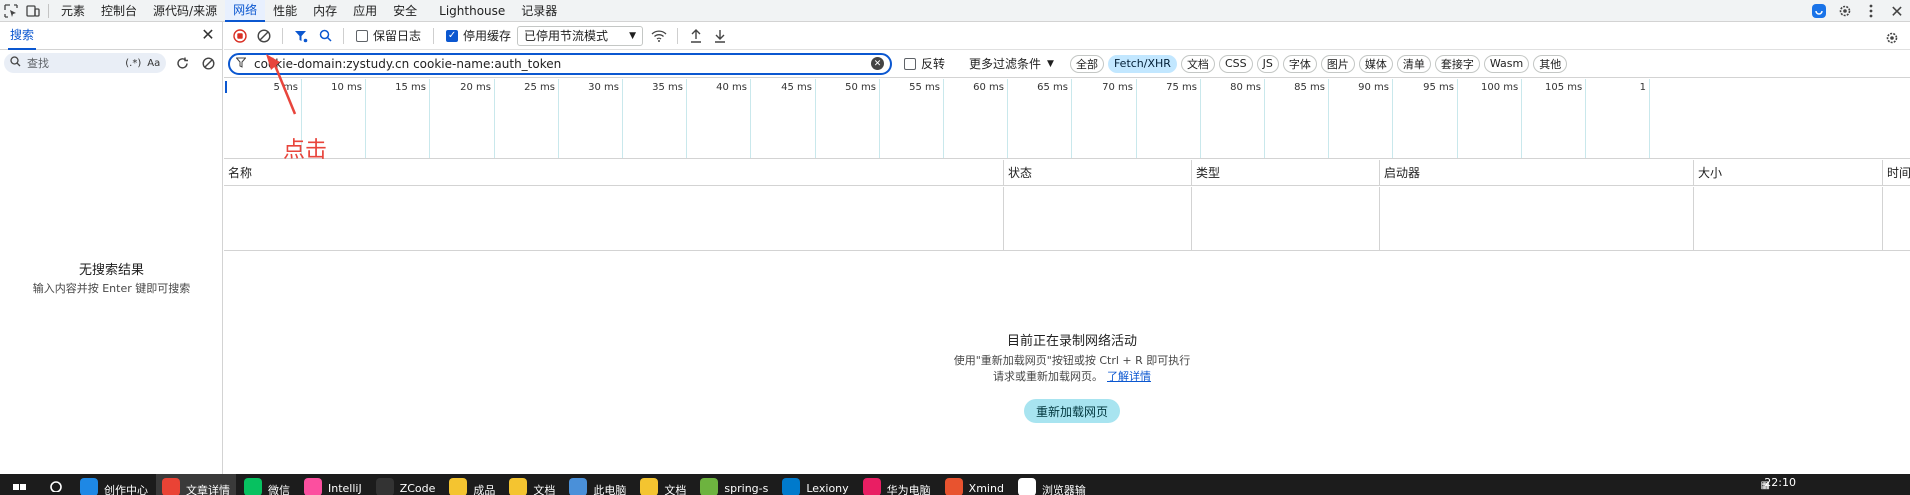 This screenshot has height=495, width=1910. Describe the element at coordinates (1011, 63) in the screenshot. I see `more-filters-dropdown: 更多过滤条件 ▼` at that location.